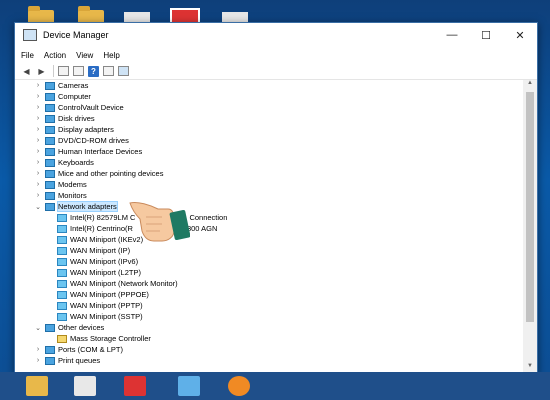  Describe the element at coordinates (269, 151) in the screenshot. I see `tree-item: › Human Interface Devices` at that location.